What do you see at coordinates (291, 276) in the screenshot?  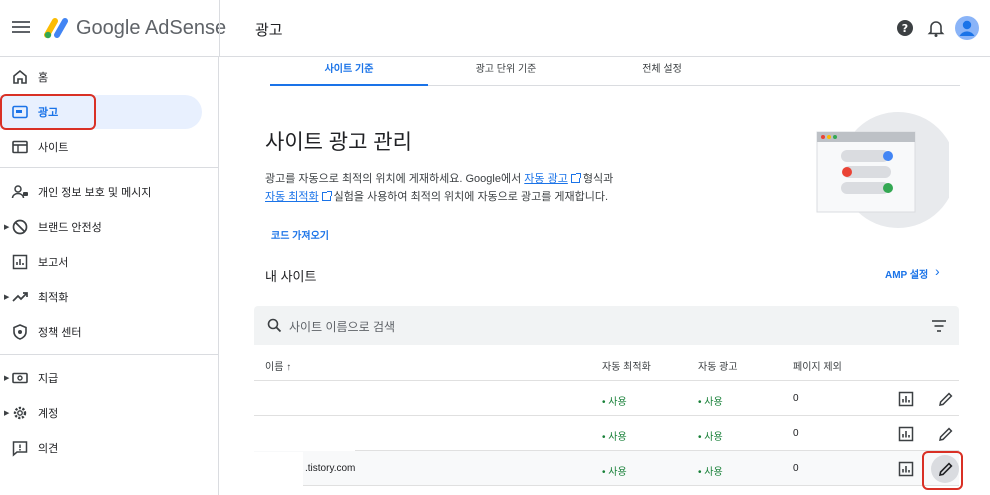 I see `my-sites-heading: 내 사이트` at bounding box center [291, 276].